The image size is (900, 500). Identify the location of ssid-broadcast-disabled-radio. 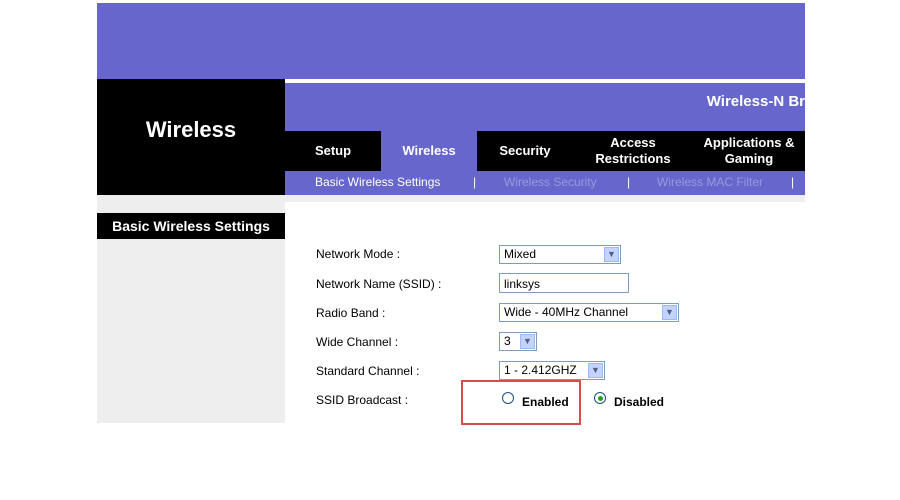
(600, 398).